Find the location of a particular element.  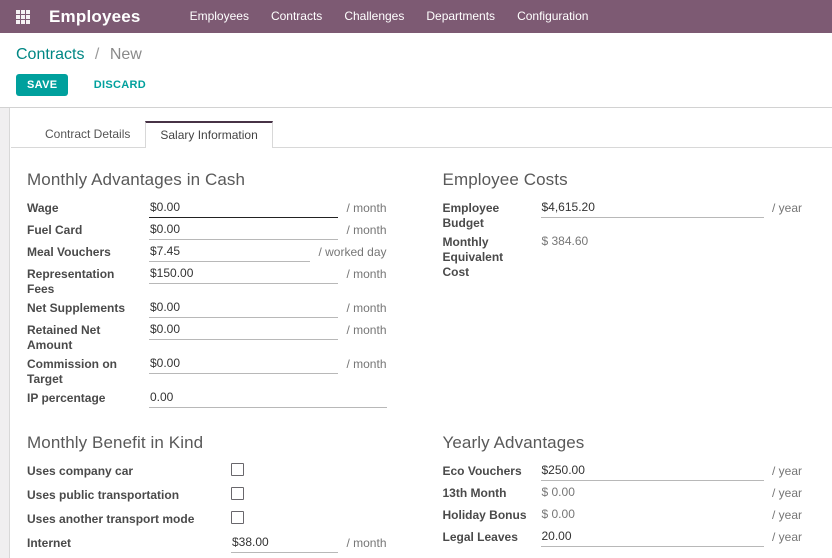

menu-item-employees: Employees is located at coordinates (219, 16).